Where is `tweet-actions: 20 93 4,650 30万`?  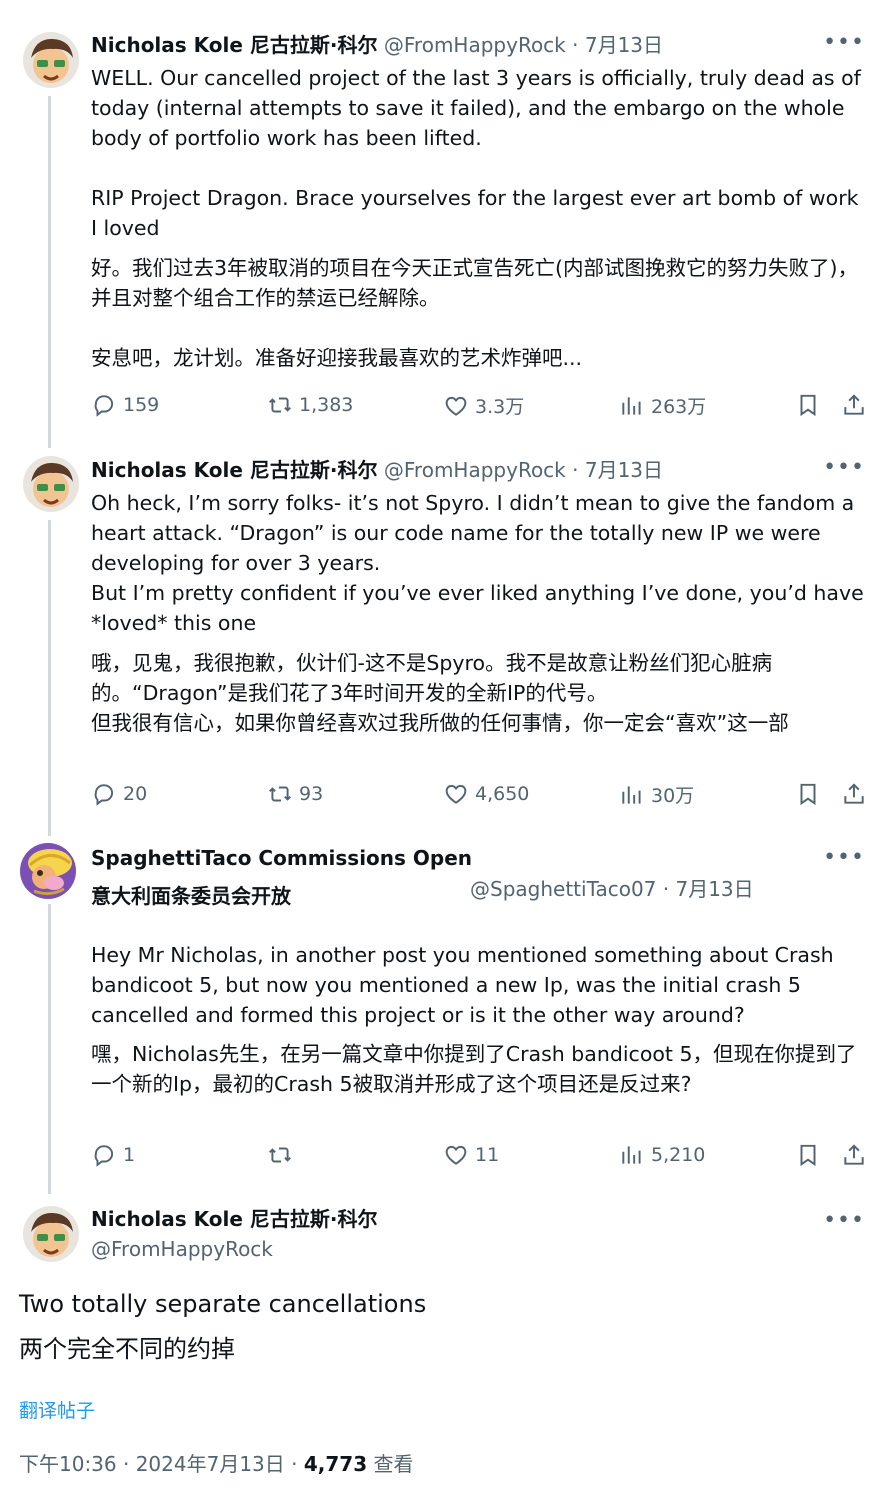 tweet-actions: 20 93 4,650 30万 is located at coordinates (481, 796).